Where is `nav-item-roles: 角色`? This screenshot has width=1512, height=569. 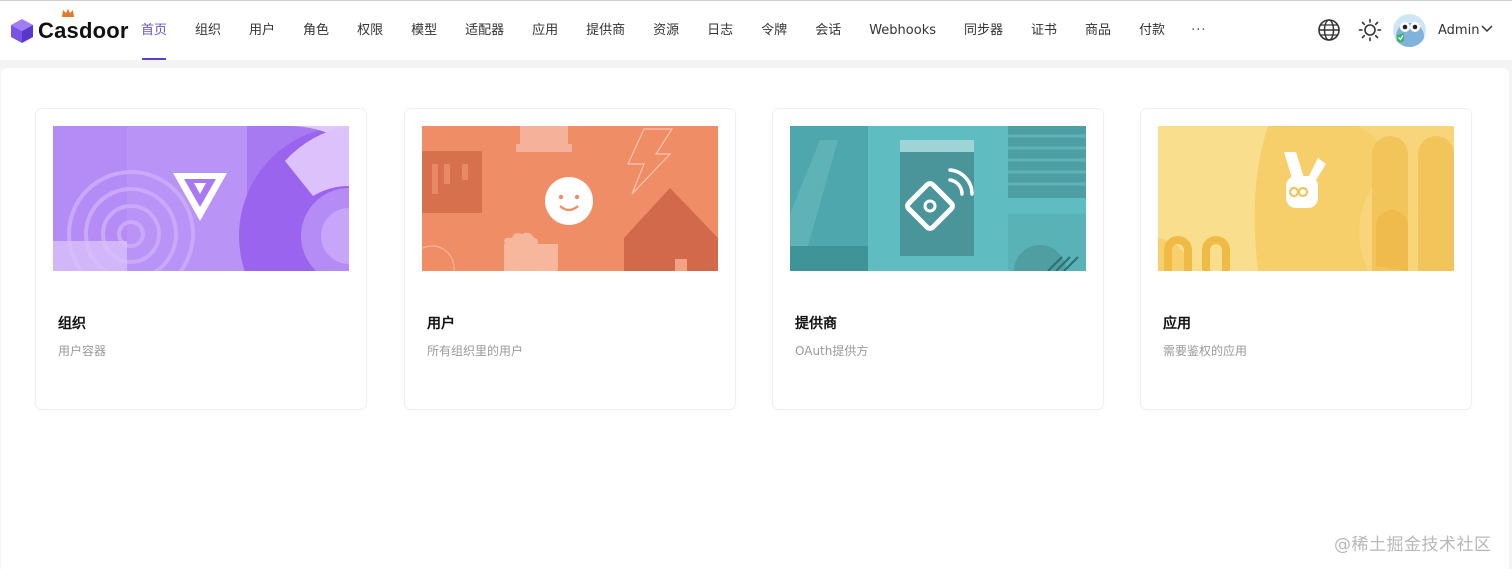 nav-item-roles: 角色 is located at coordinates (316, 30).